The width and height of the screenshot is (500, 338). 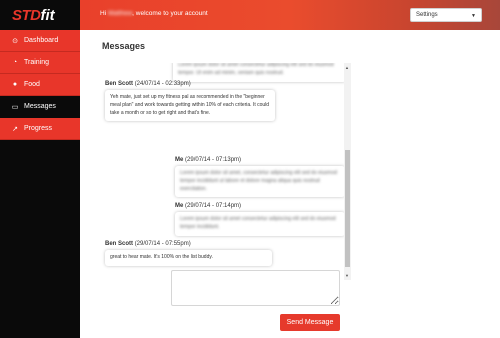 I want to click on message-header: Ben Scott (29/07/14 - 07:55pm), so click(x=188, y=244).